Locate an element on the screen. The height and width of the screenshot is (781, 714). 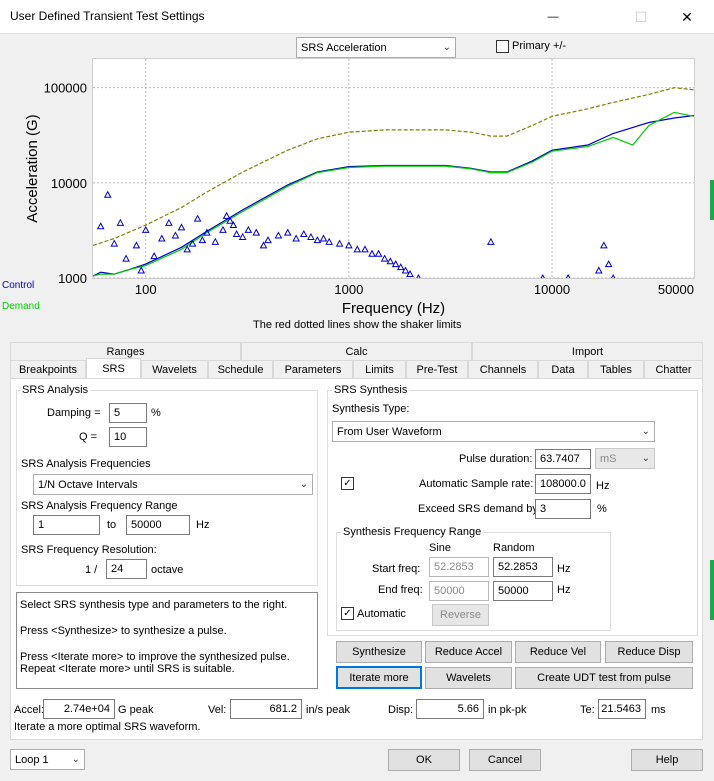
tab-group-calc: Calc is located at coordinates (356, 351).